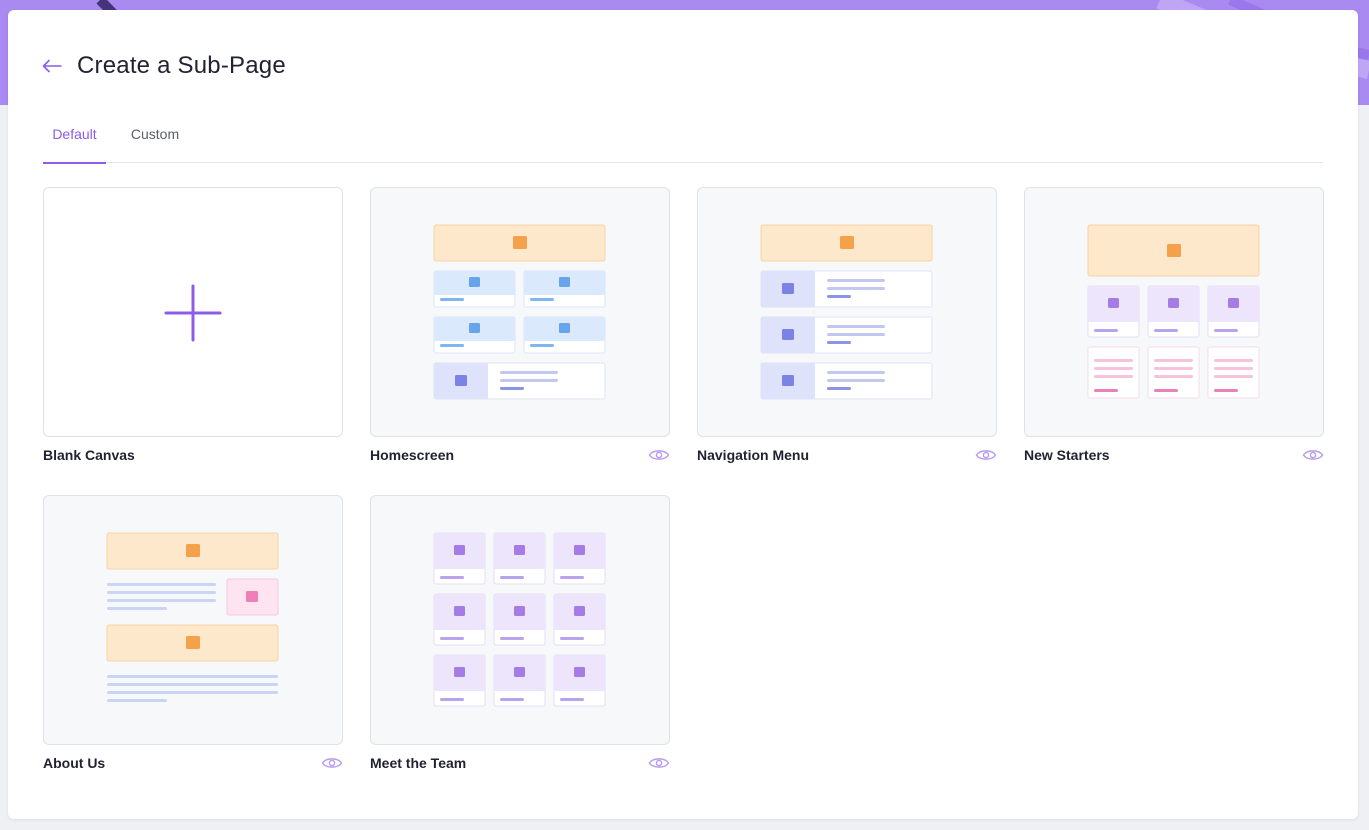  I want to click on navigation-menu-preview, so click(846, 312).